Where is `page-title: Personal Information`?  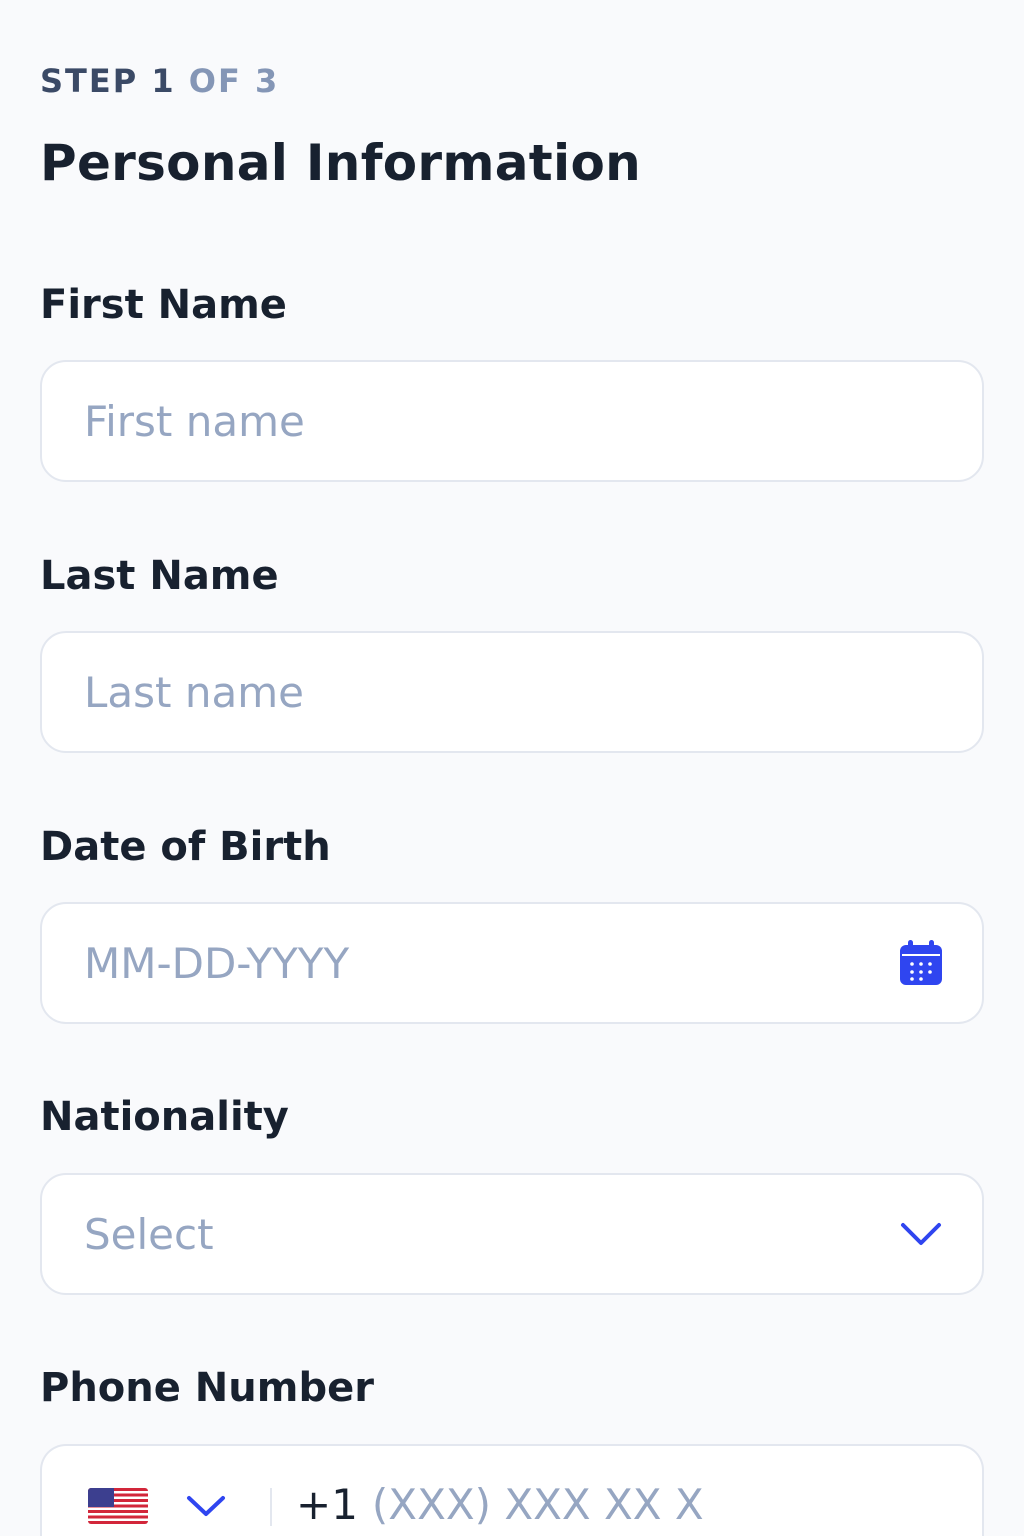 page-title: Personal Information is located at coordinates (340, 163).